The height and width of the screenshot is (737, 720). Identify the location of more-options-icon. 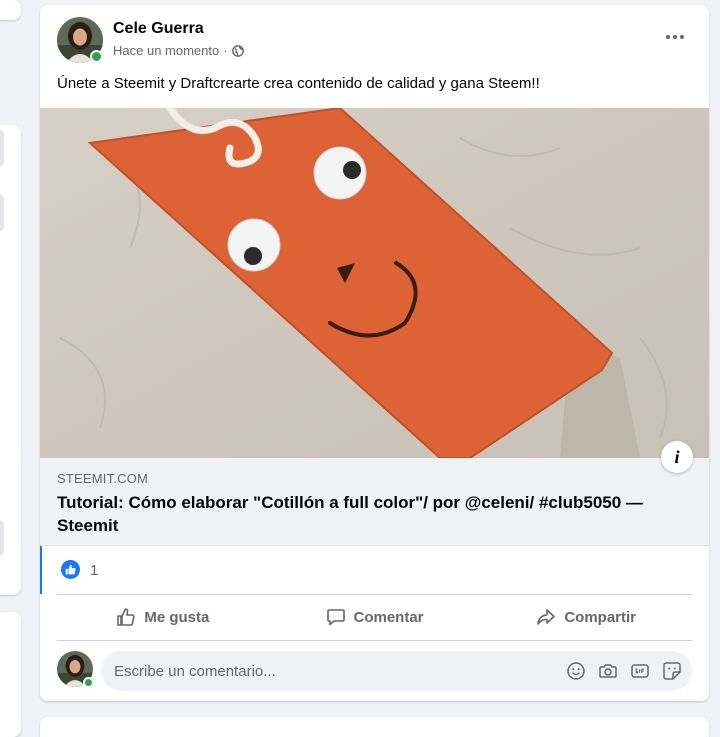
(675, 37).